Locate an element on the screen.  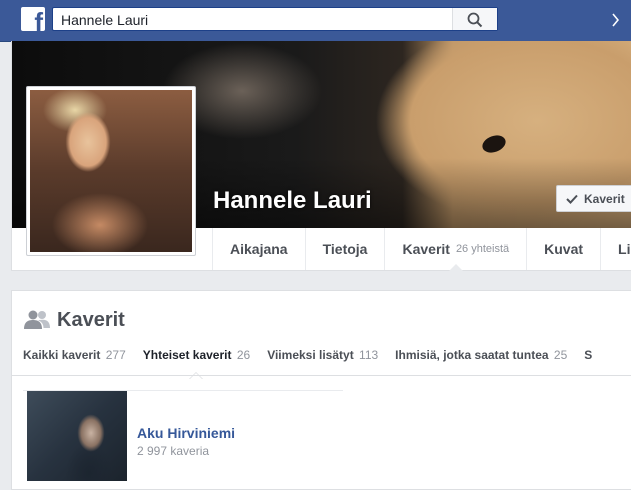
check-icon is located at coordinates (572, 199).